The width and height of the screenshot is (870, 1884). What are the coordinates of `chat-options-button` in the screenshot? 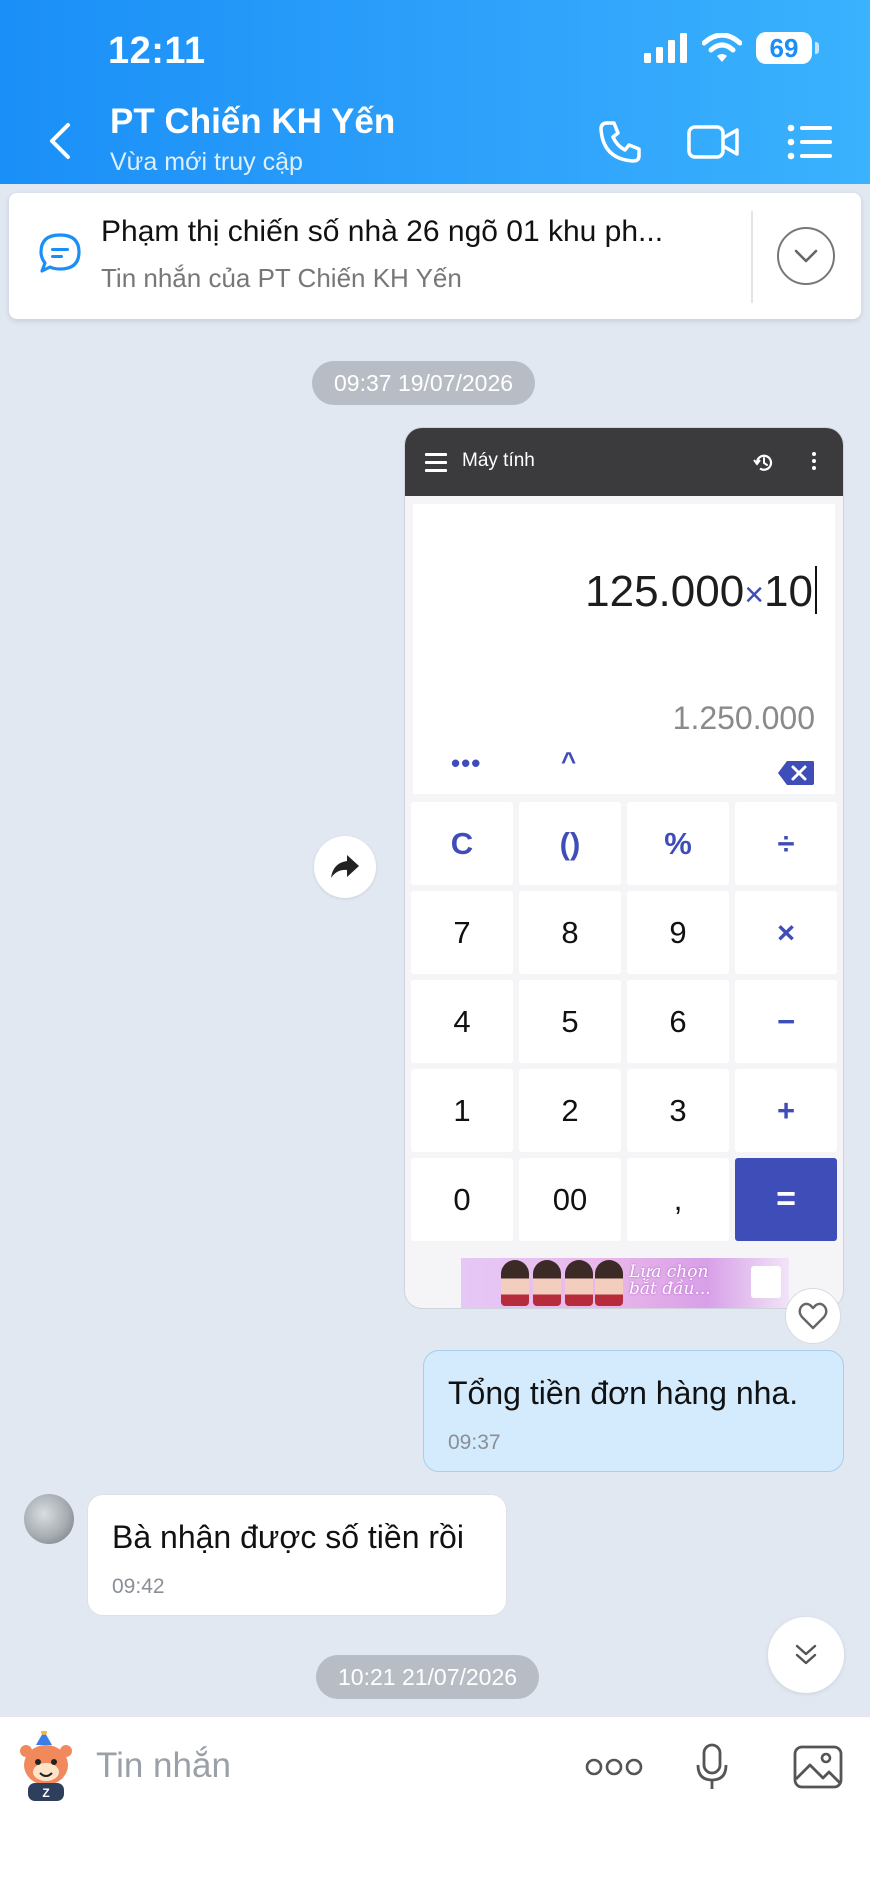 It's located at (810, 142).